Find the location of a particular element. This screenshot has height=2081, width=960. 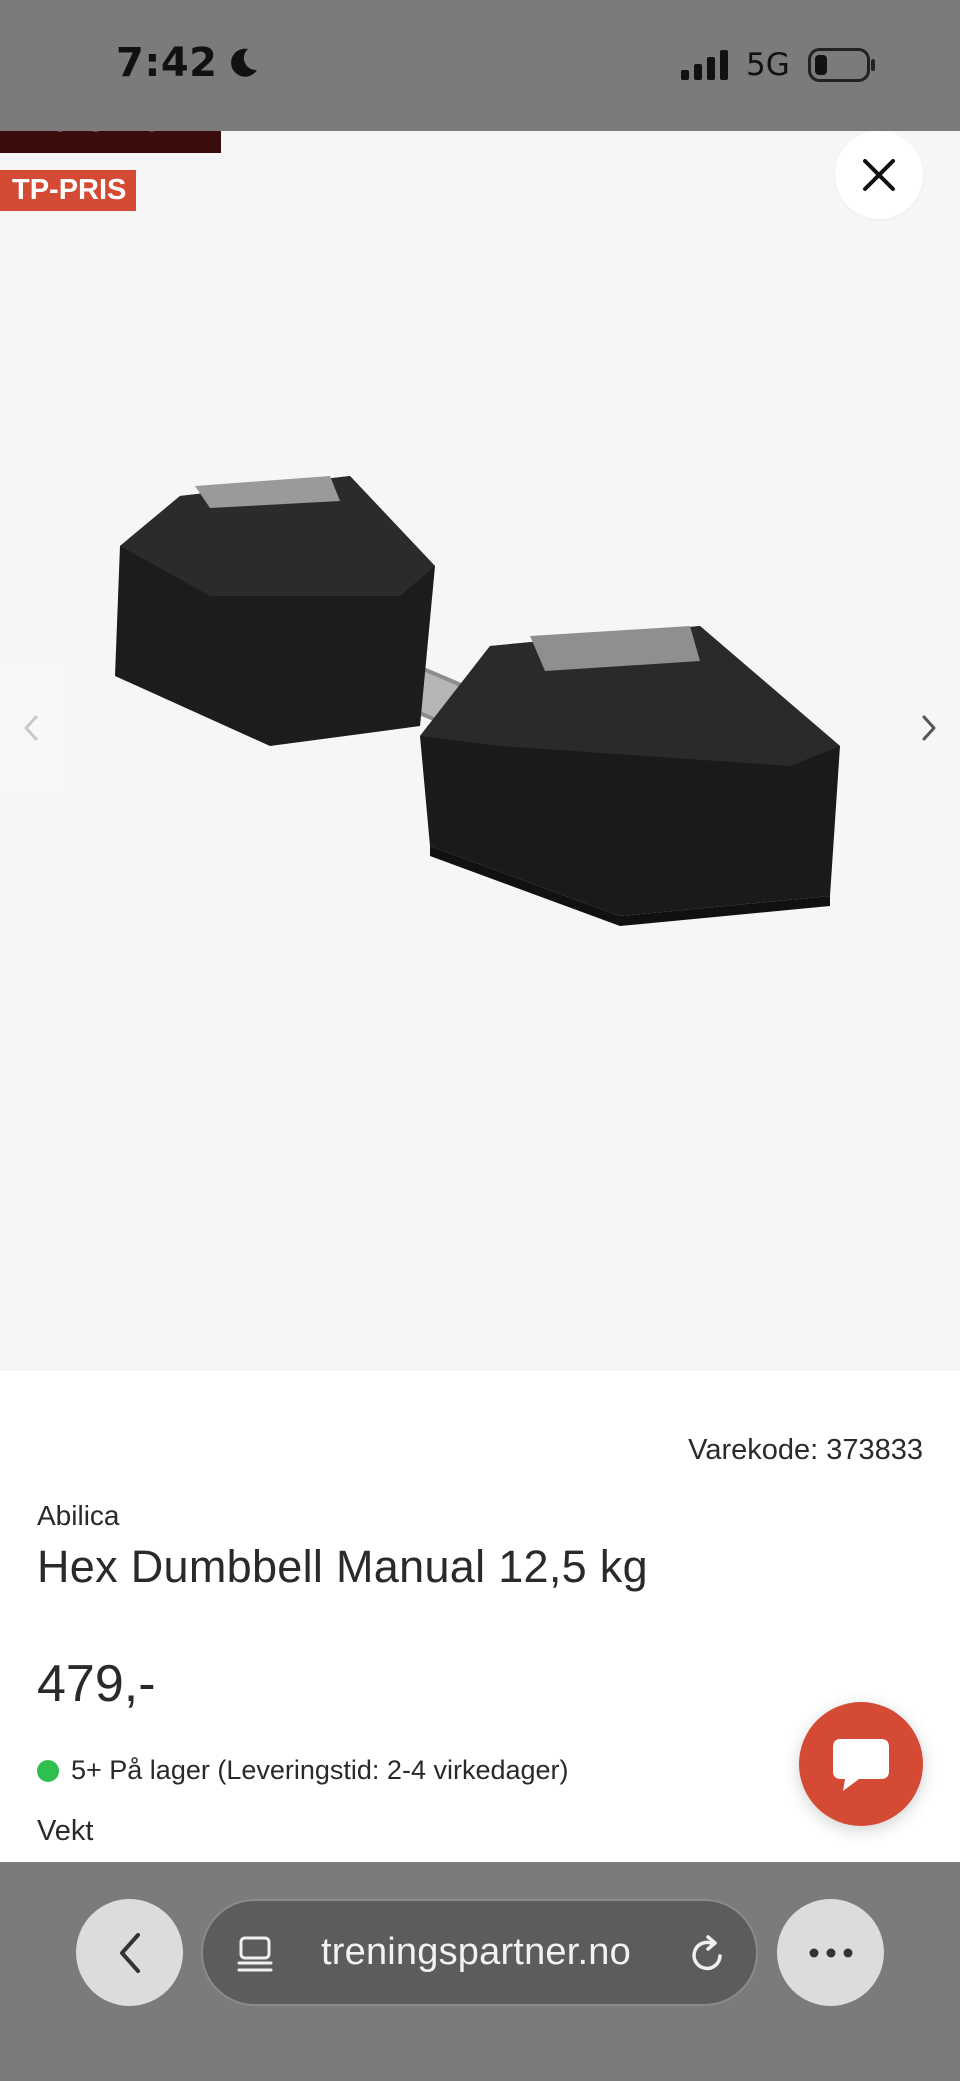

close-button is located at coordinates (879, 175).